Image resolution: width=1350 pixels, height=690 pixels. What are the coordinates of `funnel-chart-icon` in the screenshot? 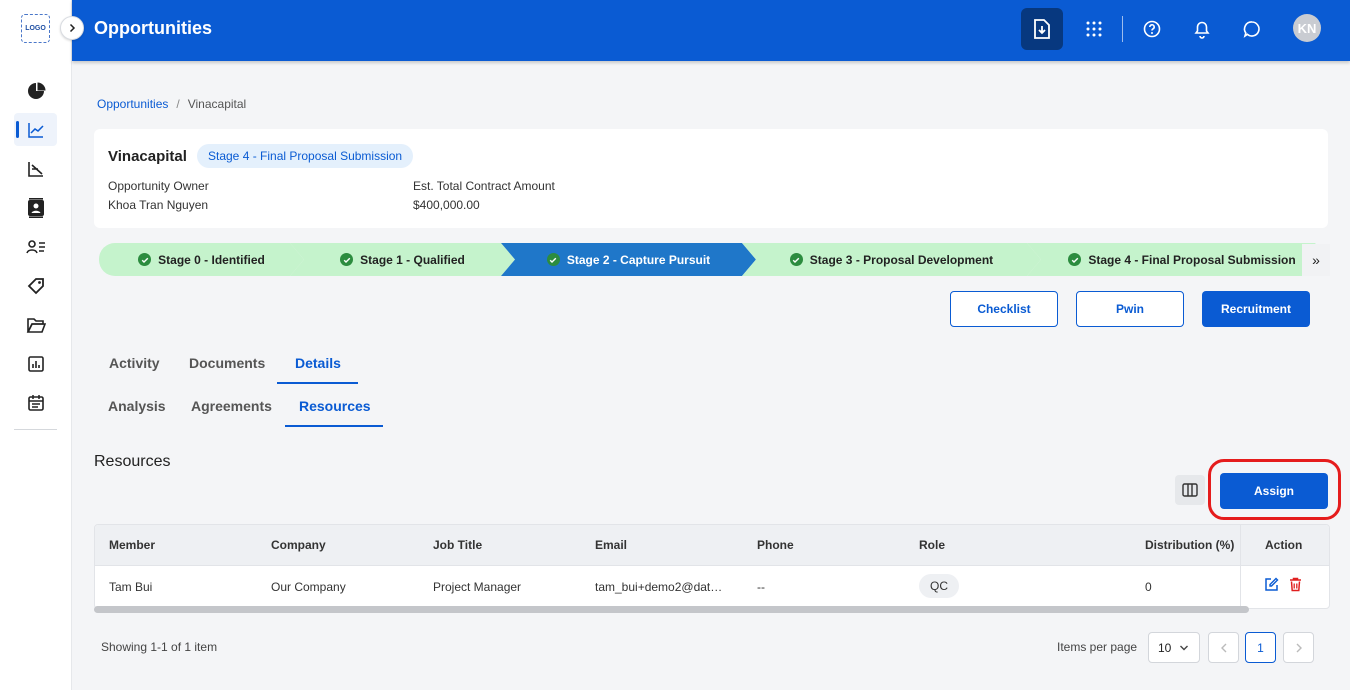 It's located at (35, 169).